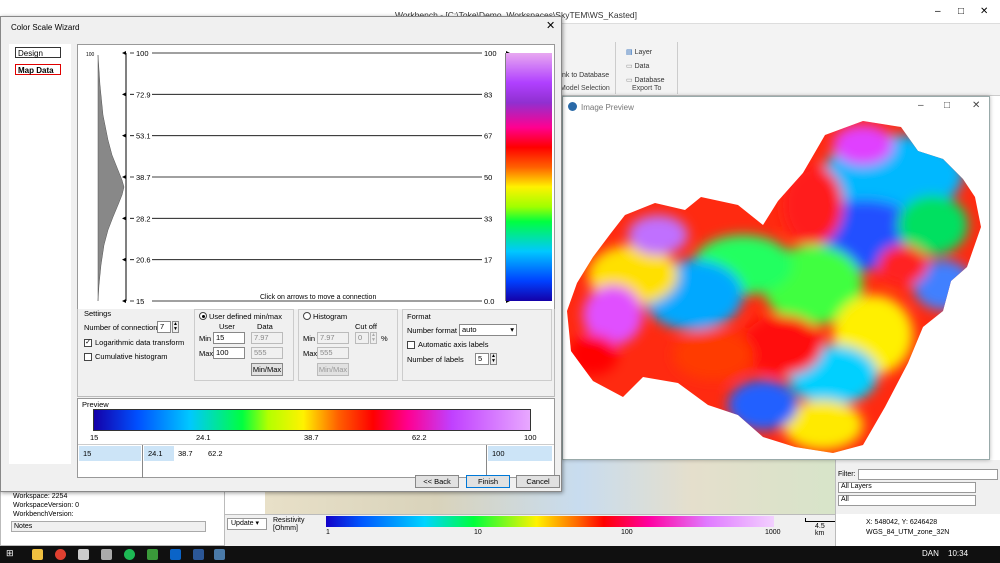 The width and height of the screenshot is (1000, 563). Describe the element at coordinates (318, 297) in the screenshot. I see `chart-hint: Click on arrows to move a connection` at that location.